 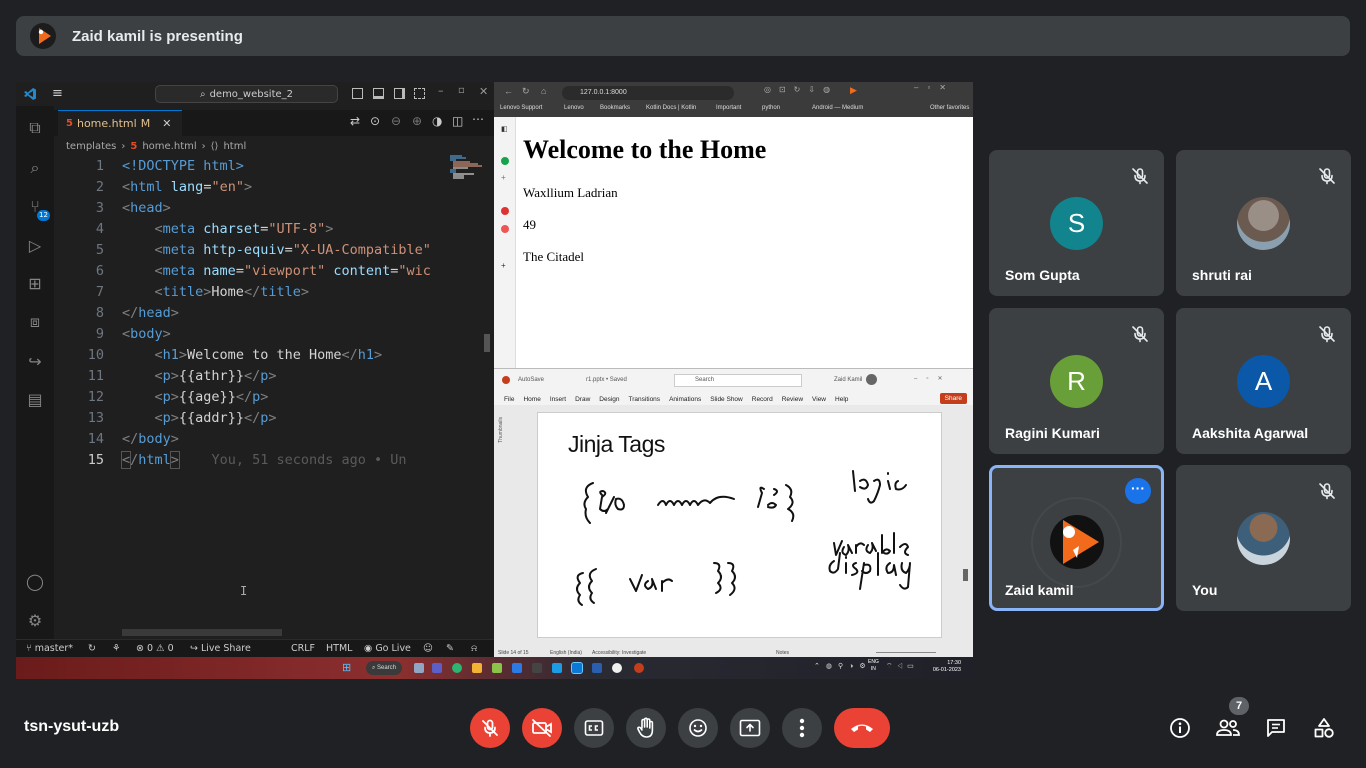 I want to click on chrome-icon, so click(x=457, y=668).